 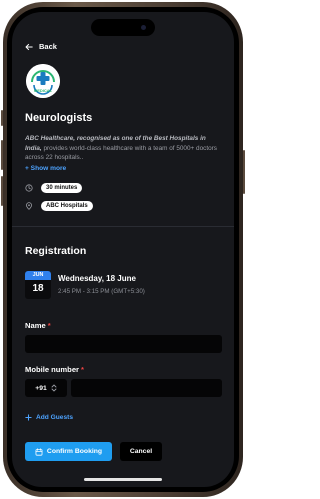 I want to click on name-label: Name *, so click(x=38, y=325).